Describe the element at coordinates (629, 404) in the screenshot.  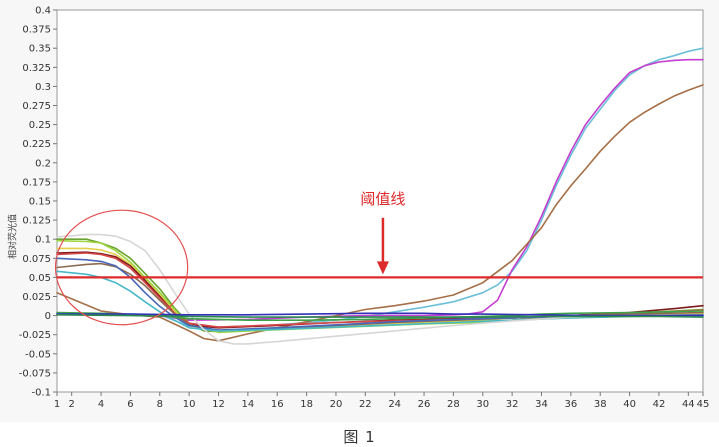
I see `x-tick-label-20: 40` at that location.